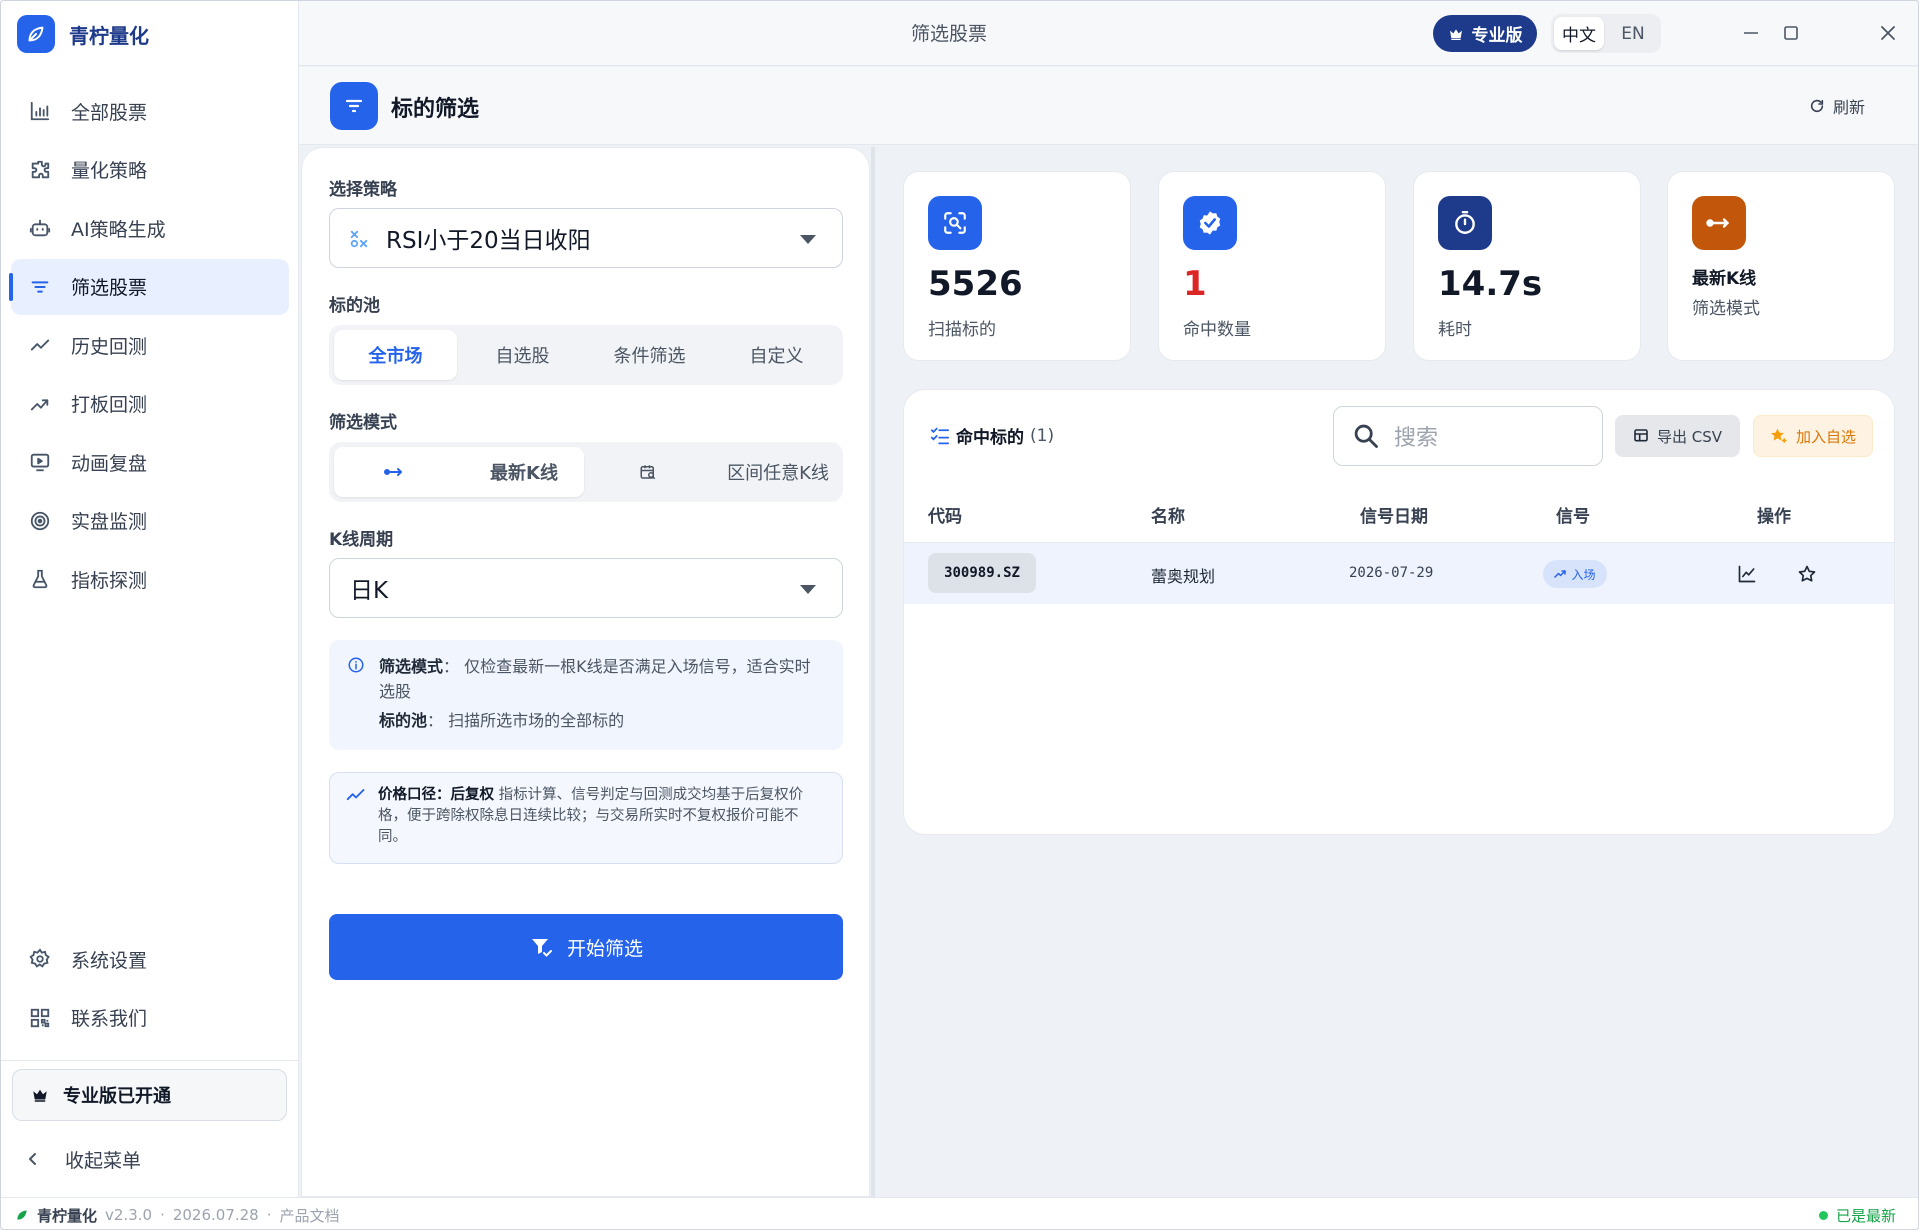  Describe the element at coordinates (604, 948) in the screenshot. I see `start-screen-label: 开始筛选` at that location.